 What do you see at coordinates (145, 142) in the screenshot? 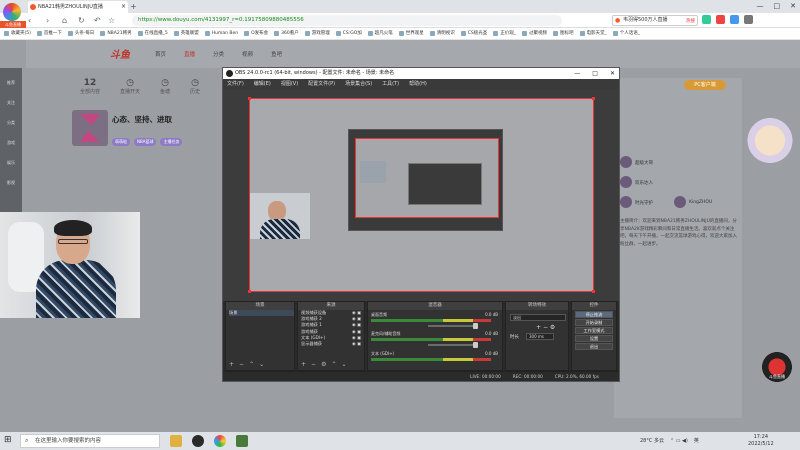
I see `channel-tag: NBA篮球` at bounding box center [145, 142].